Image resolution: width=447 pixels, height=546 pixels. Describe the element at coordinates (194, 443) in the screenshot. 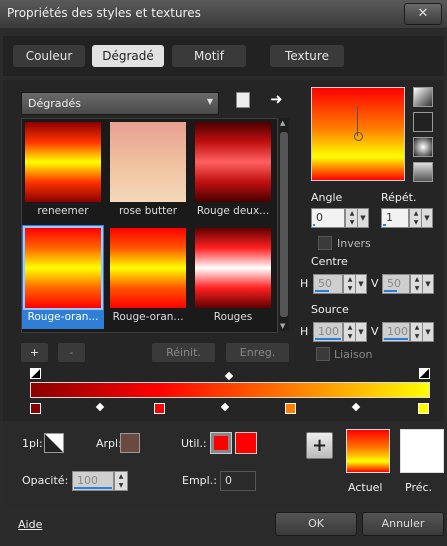

I see `util-label: Util.:` at that location.